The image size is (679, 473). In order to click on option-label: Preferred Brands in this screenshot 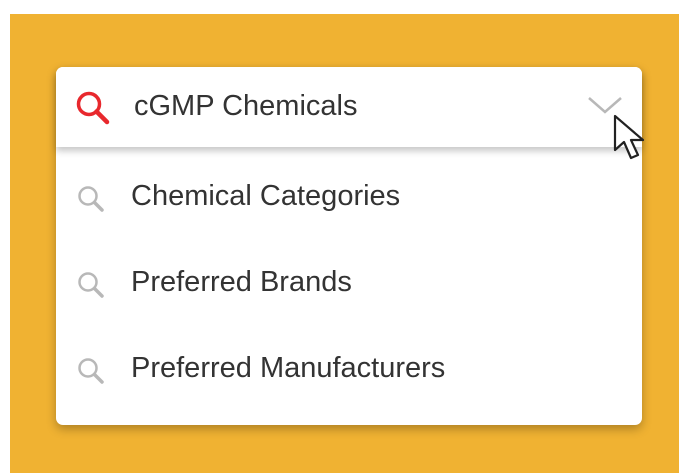, I will do `click(241, 282)`.